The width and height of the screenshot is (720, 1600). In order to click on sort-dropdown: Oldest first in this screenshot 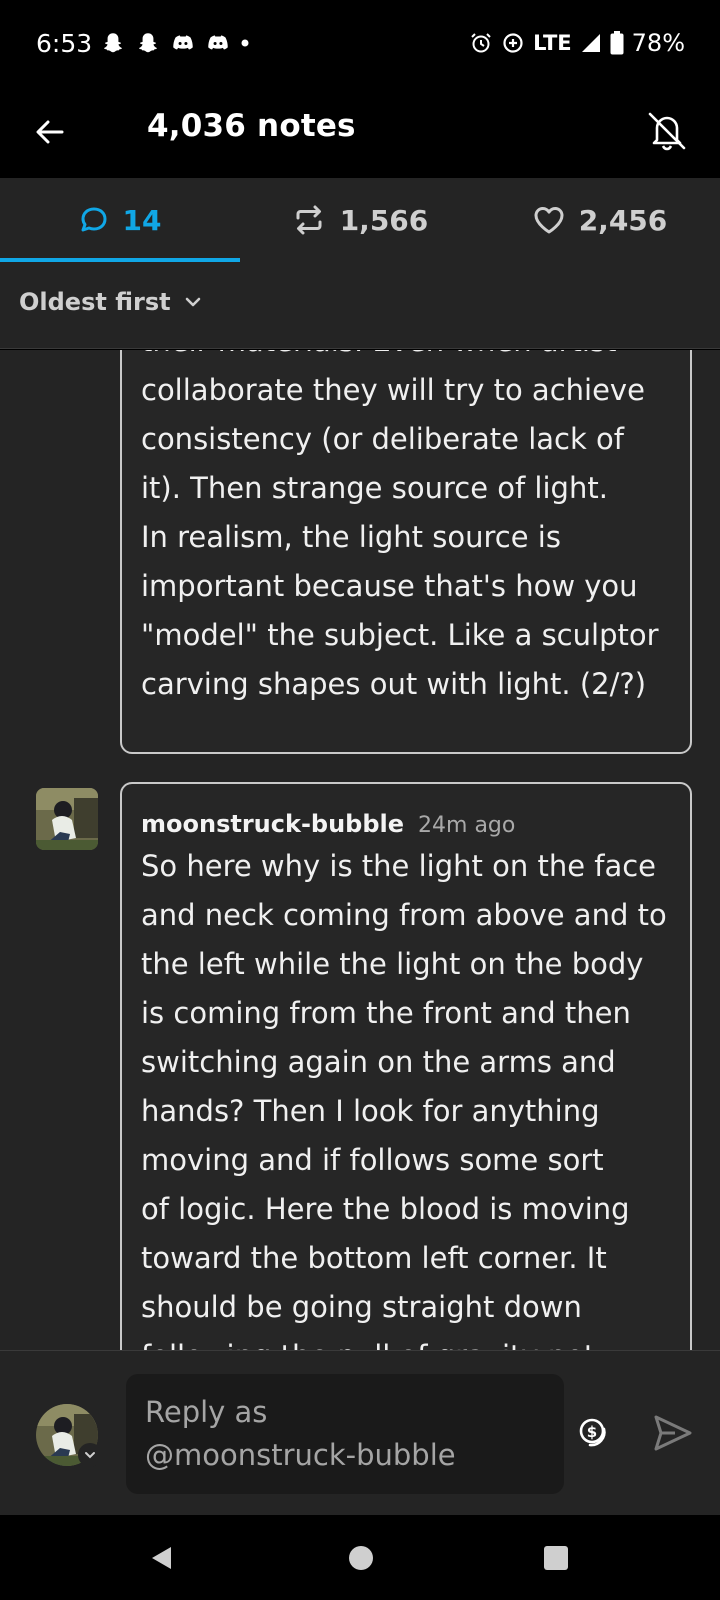, I will do `click(111, 302)`.